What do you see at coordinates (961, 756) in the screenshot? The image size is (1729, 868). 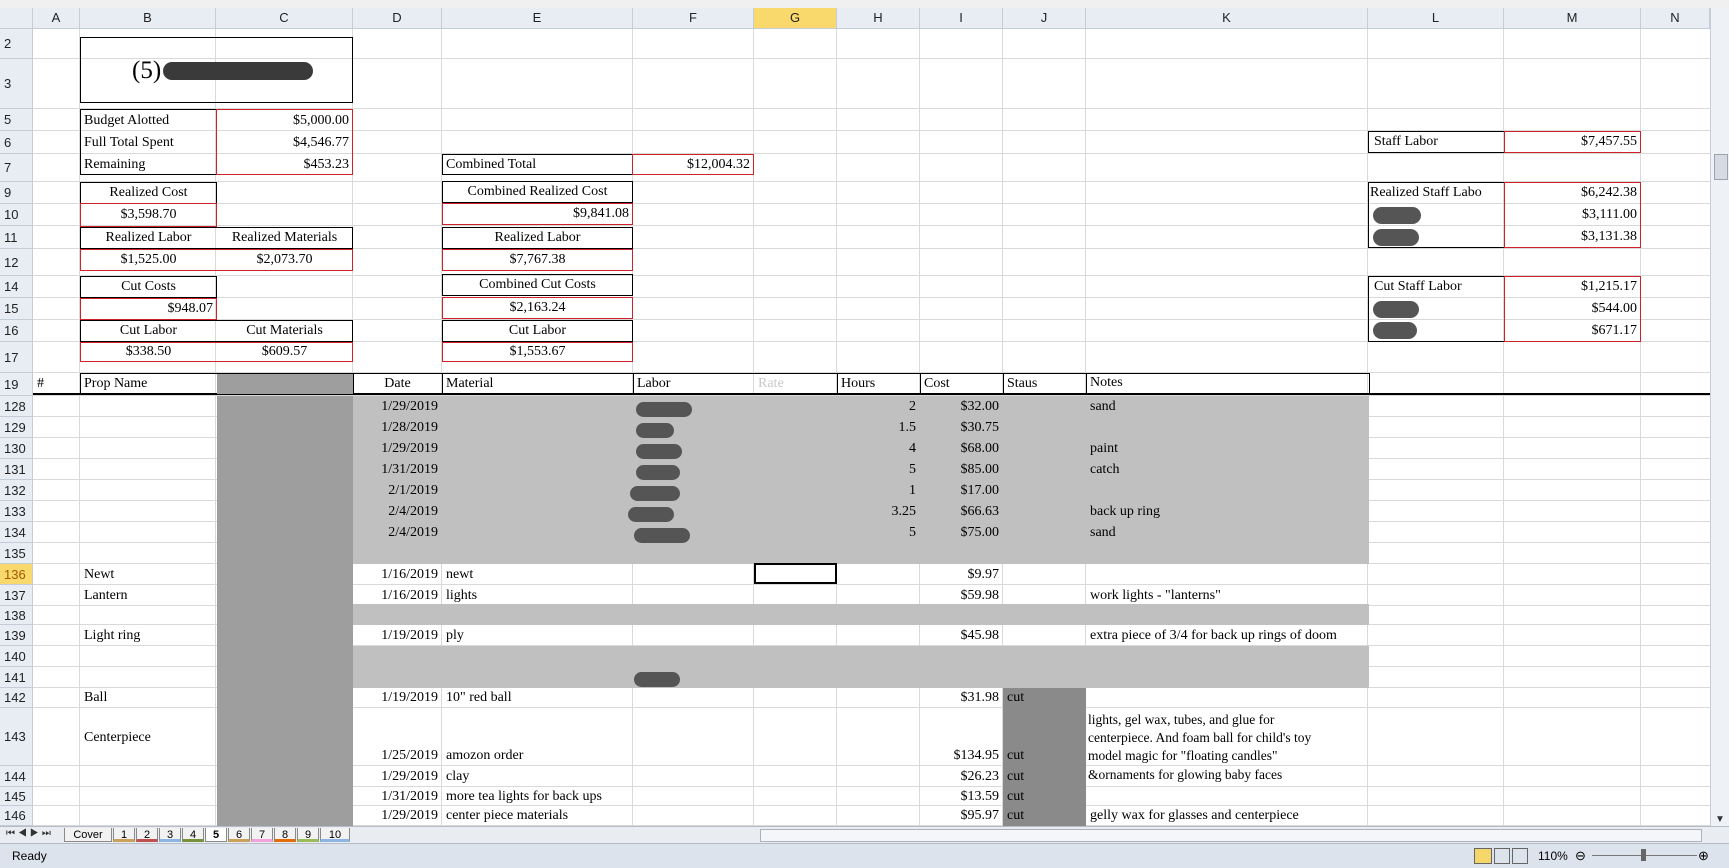 I see `cost-cell: $134.95` at bounding box center [961, 756].